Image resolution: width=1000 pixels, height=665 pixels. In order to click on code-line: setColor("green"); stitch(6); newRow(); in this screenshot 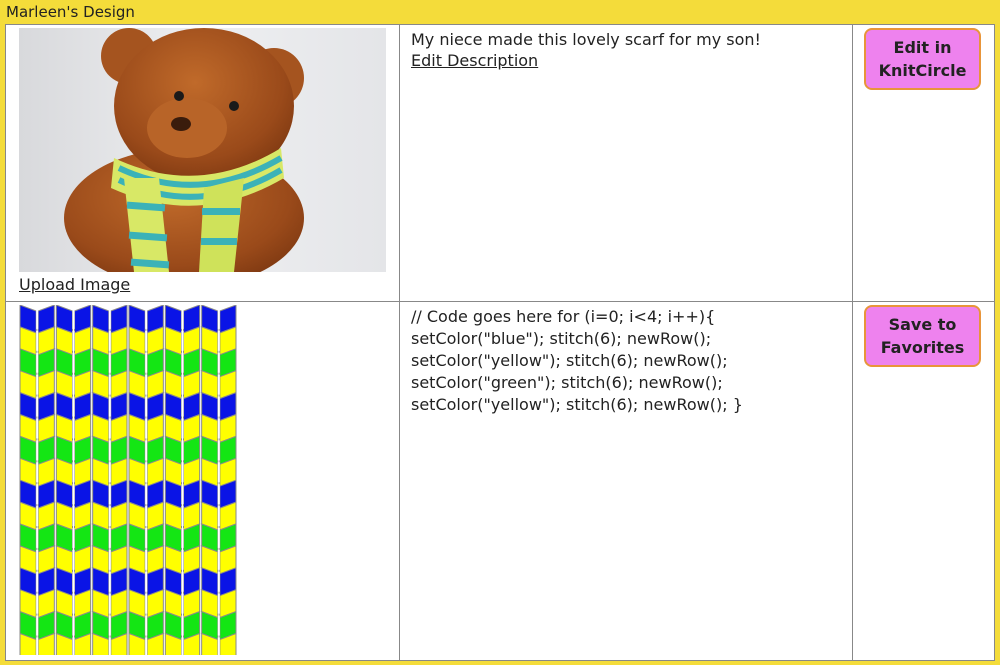, I will do `click(567, 382)`.